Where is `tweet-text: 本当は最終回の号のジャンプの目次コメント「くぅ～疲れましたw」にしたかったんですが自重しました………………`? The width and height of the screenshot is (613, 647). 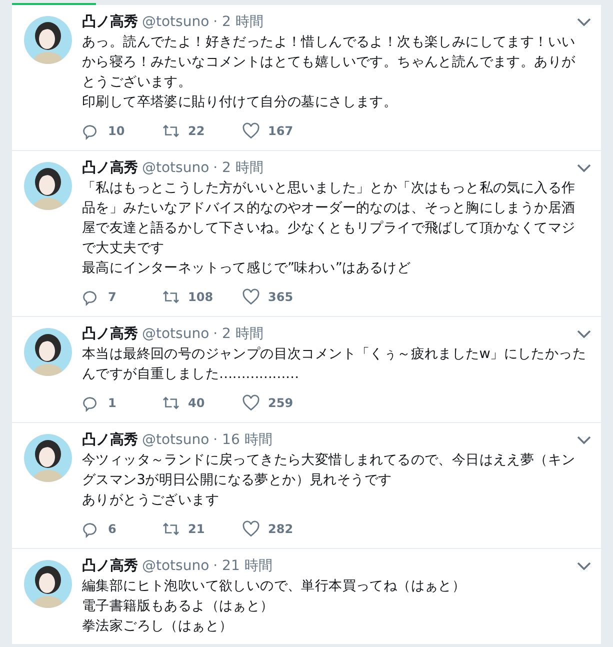
tweet-text: 本当は最終回の号のジャンプの目次コメント「くぅ～疲れましたw」にしたかったんですが自重しました……………… is located at coordinates (334, 364).